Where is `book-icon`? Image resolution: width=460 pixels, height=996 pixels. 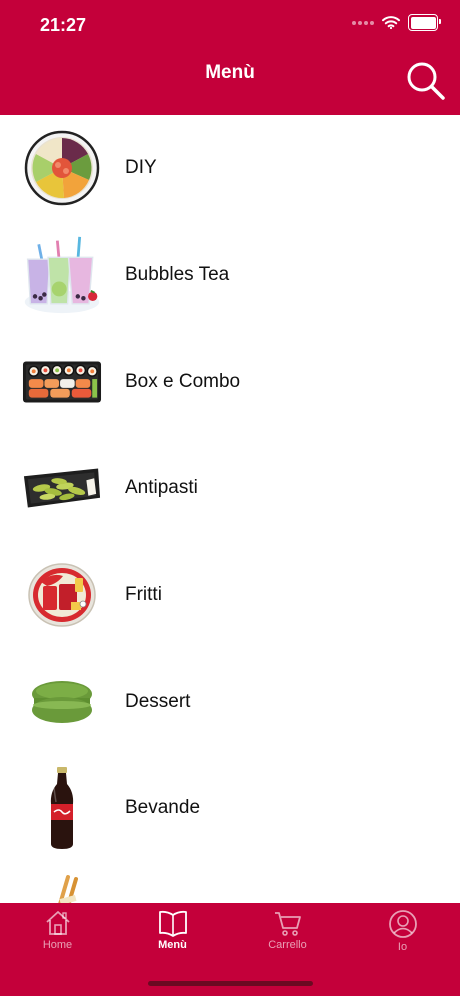
book-icon is located at coordinates (172, 923).